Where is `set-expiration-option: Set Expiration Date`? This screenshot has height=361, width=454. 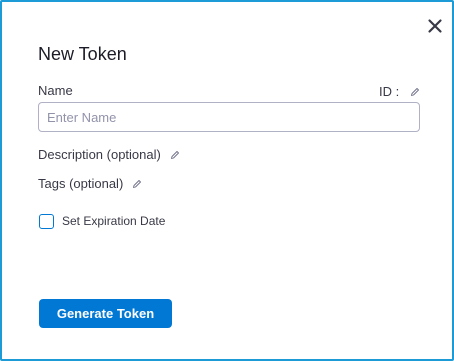
set-expiration-option: Set Expiration Date is located at coordinates (102, 221).